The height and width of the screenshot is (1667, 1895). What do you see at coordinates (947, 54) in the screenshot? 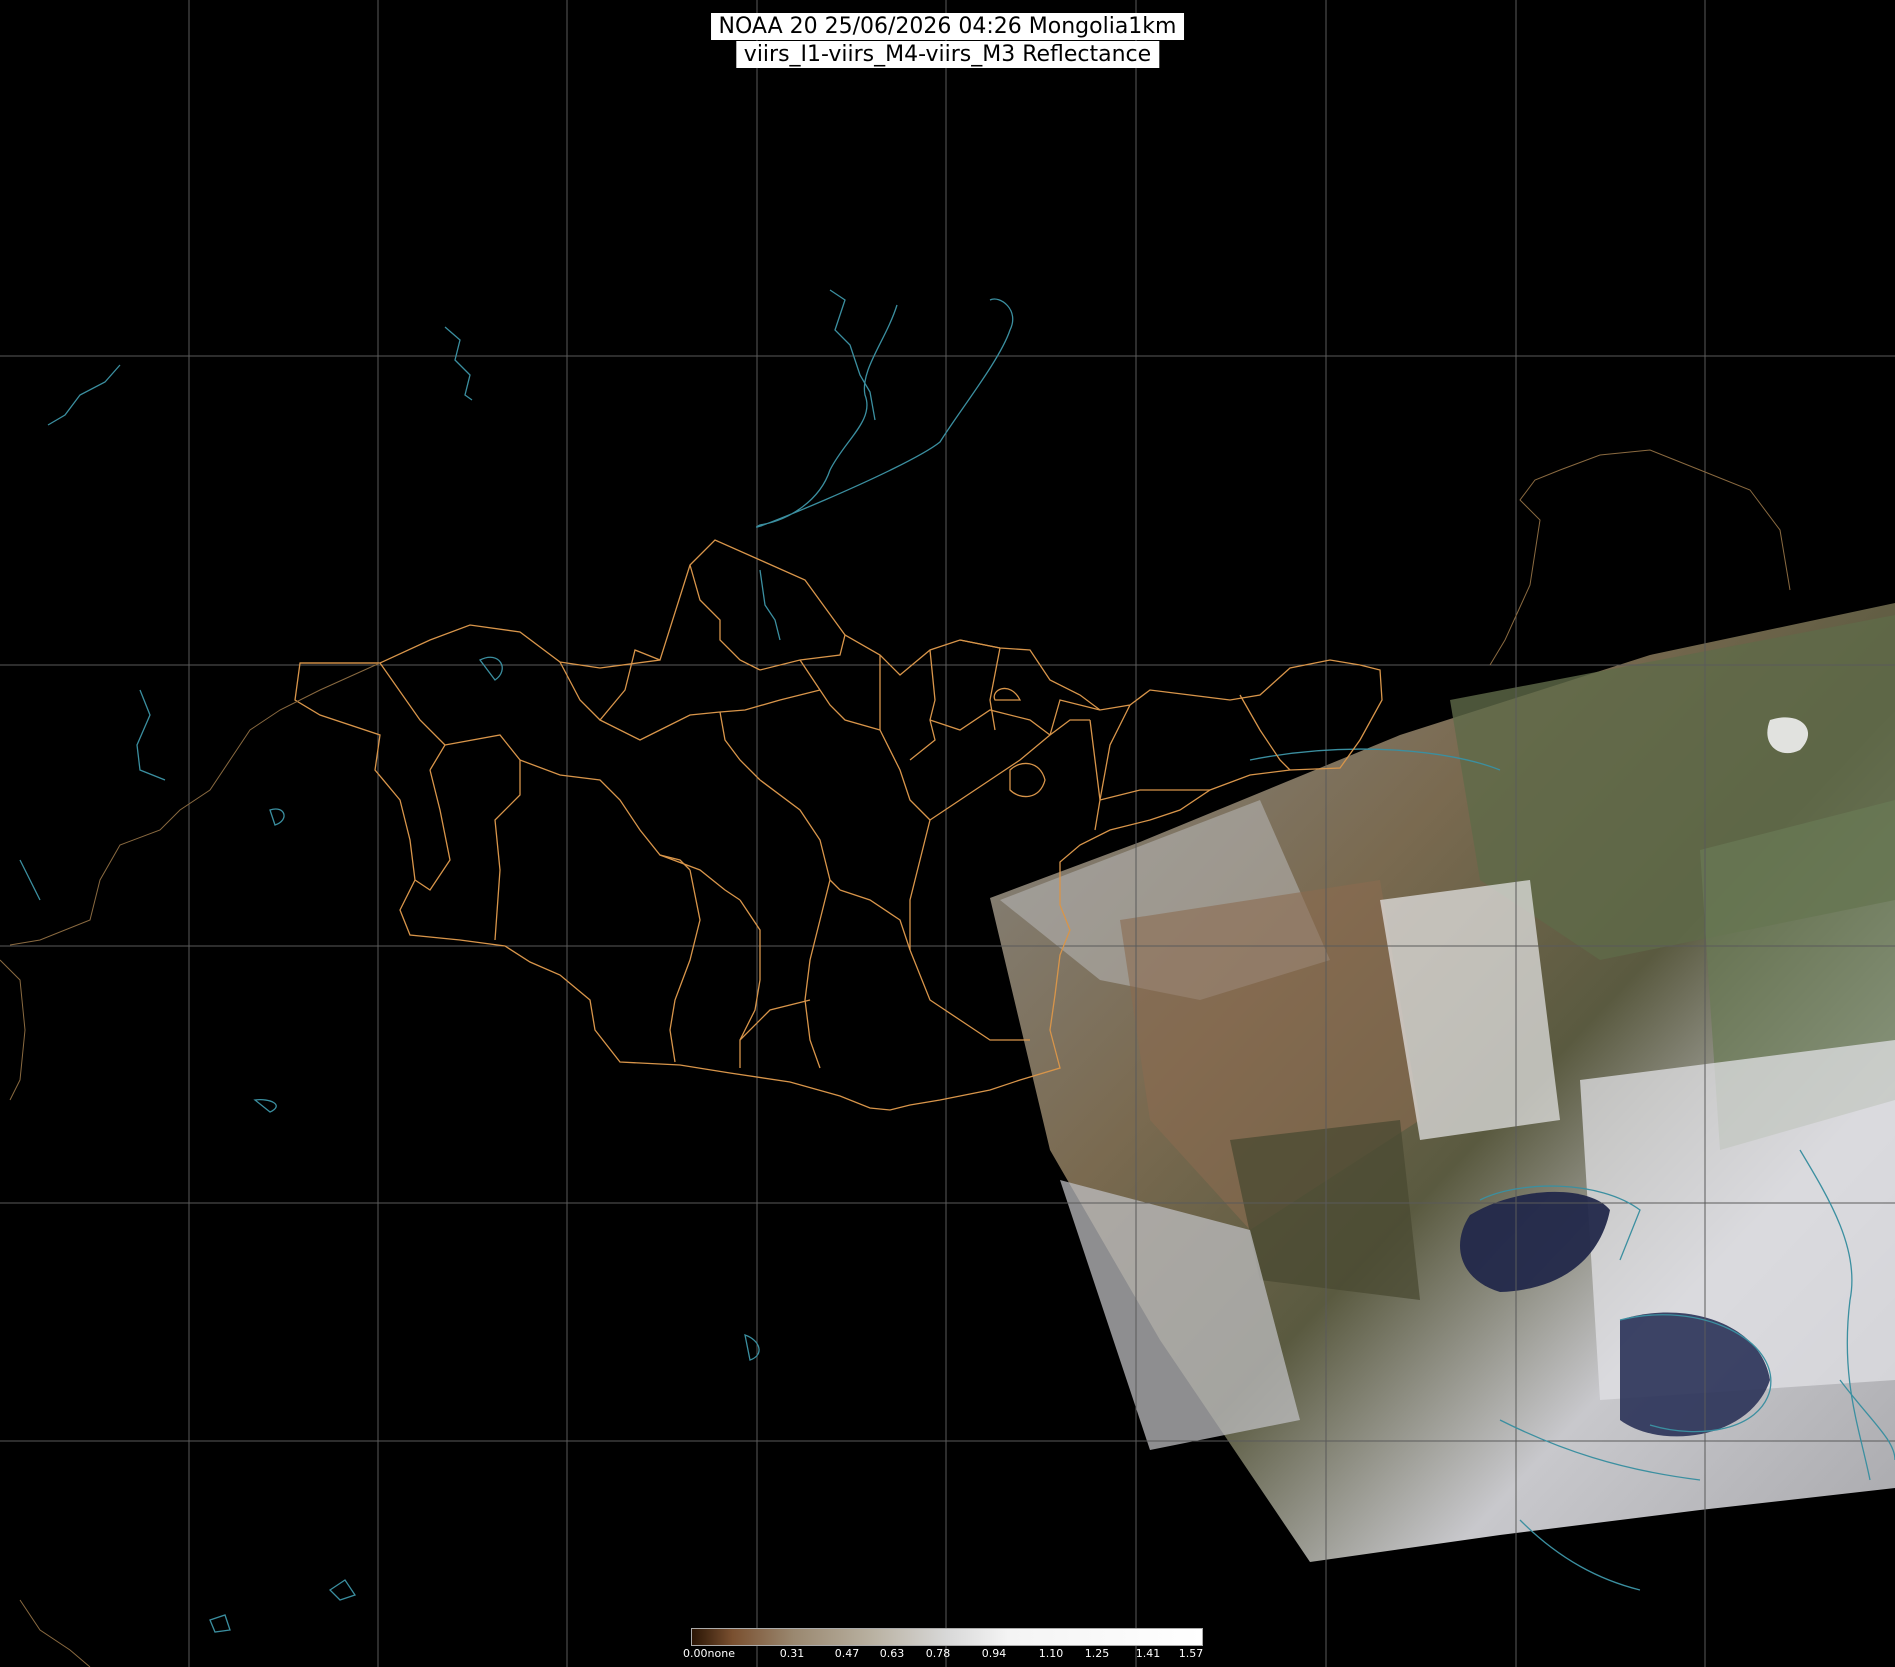
I see `title-line-2: viirs_I1-viirs_M4-viirs_M3 Reflectance` at bounding box center [947, 54].